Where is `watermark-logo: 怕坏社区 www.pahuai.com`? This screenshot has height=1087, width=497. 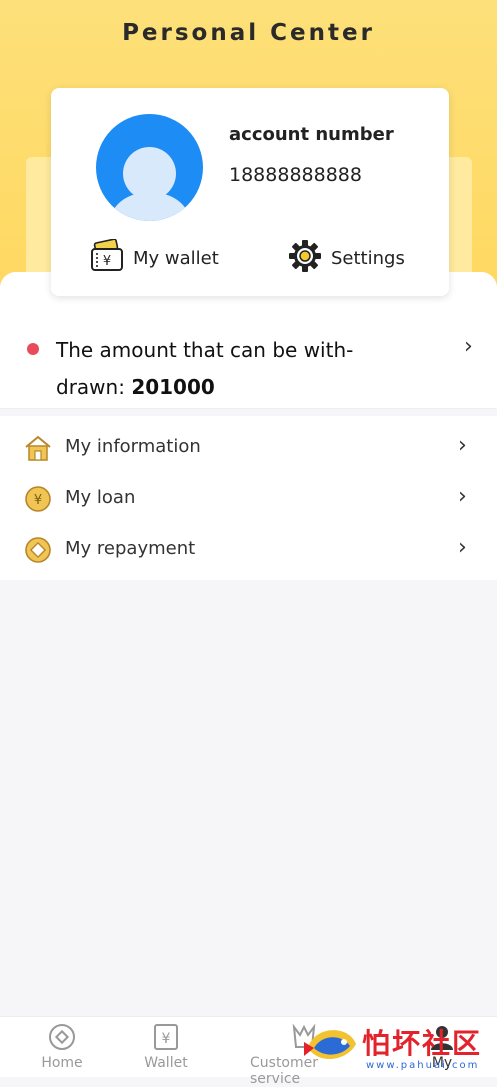
watermark-logo: 怕坏社区 www.pahuai.com is located at coordinates (398, 1047).